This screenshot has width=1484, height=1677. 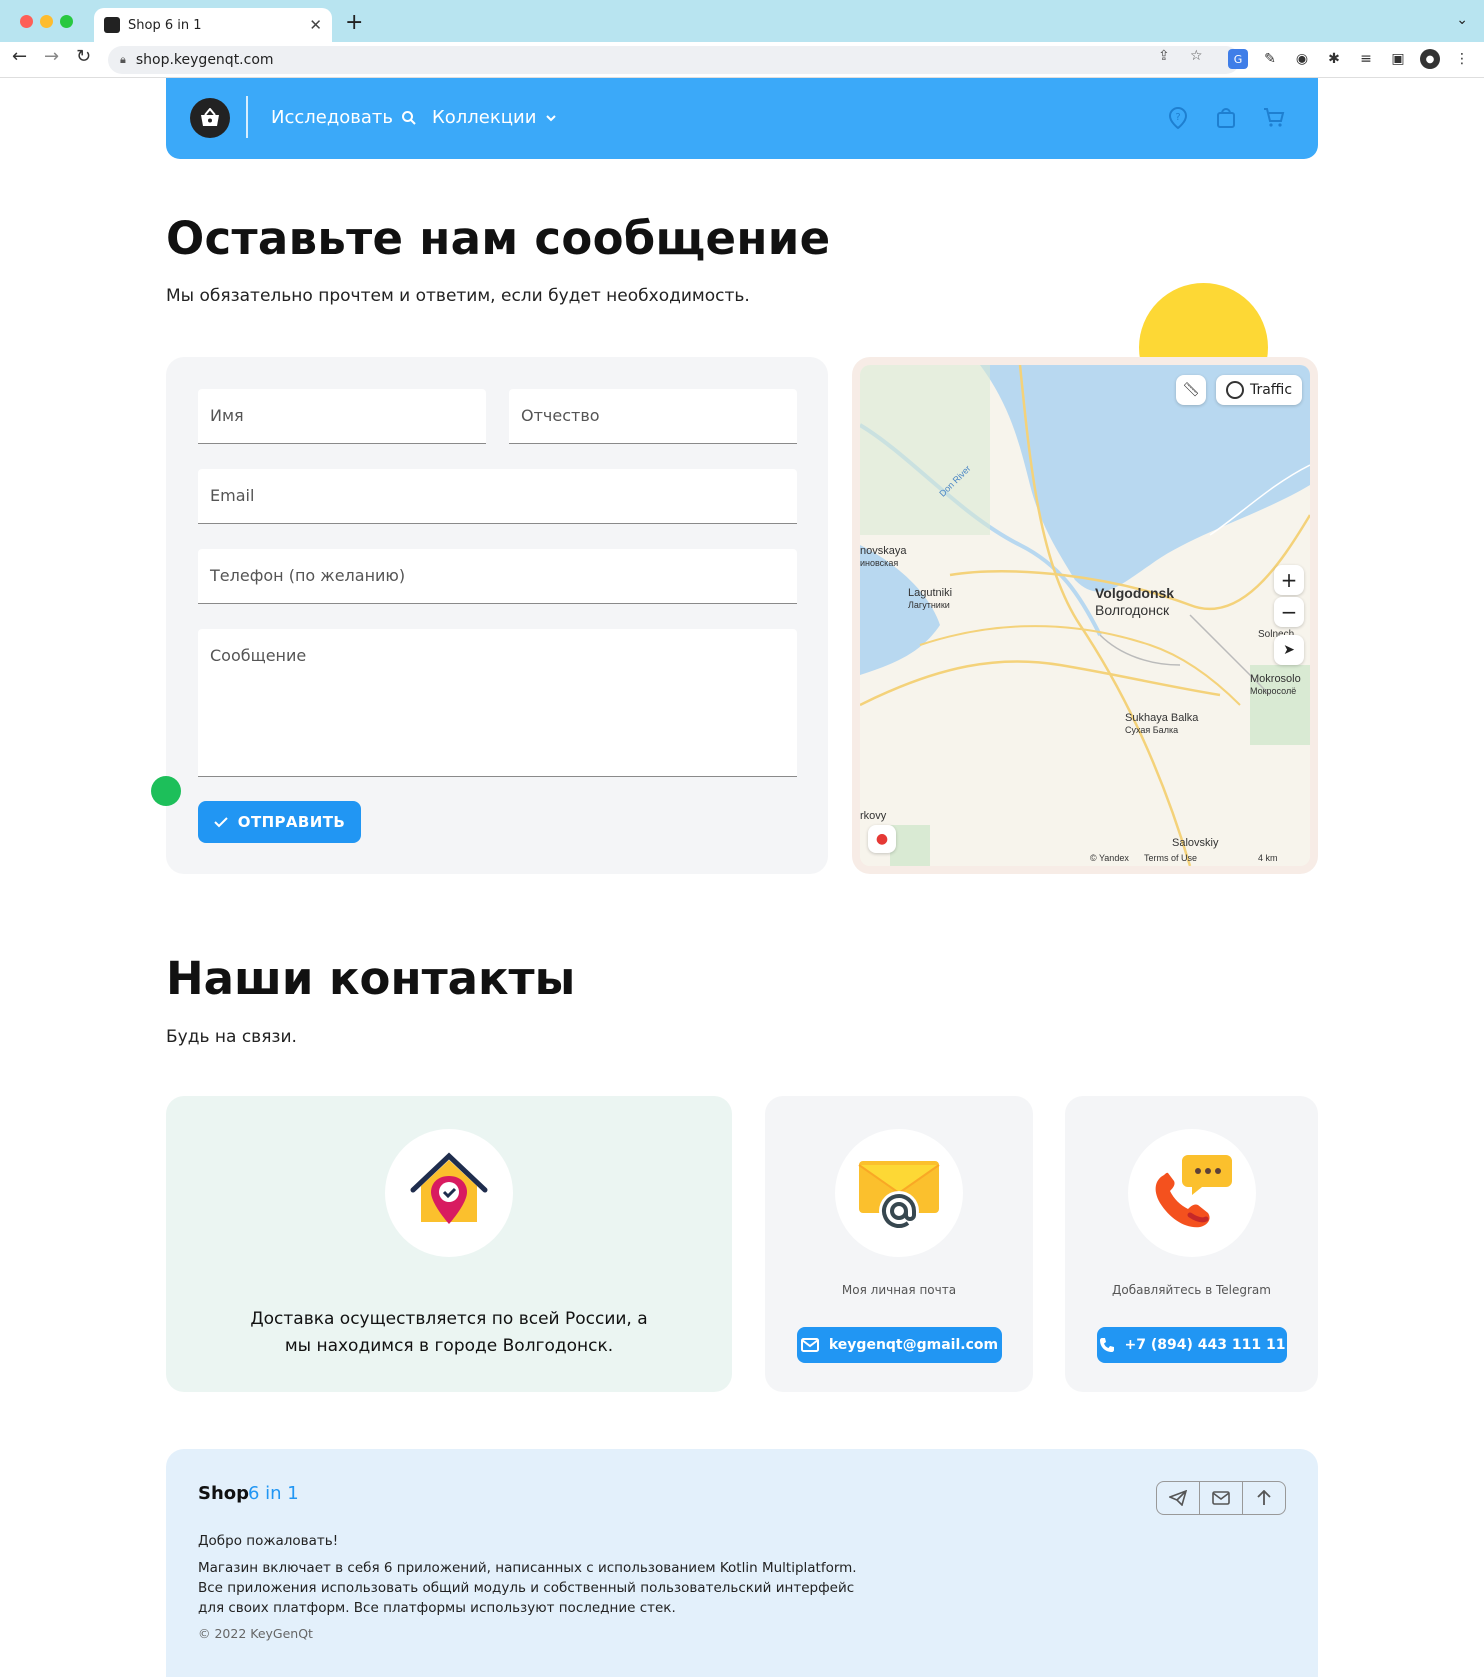 What do you see at coordinates (66, 21) in the screenshot?
I see `zoom-window-button` at bounding box center [66, 21].